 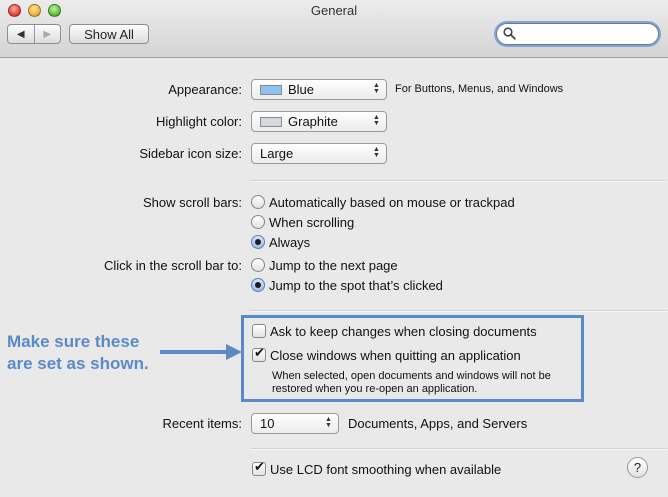 I want to click on show-all-button: Show All, so click(x=109, y=34).